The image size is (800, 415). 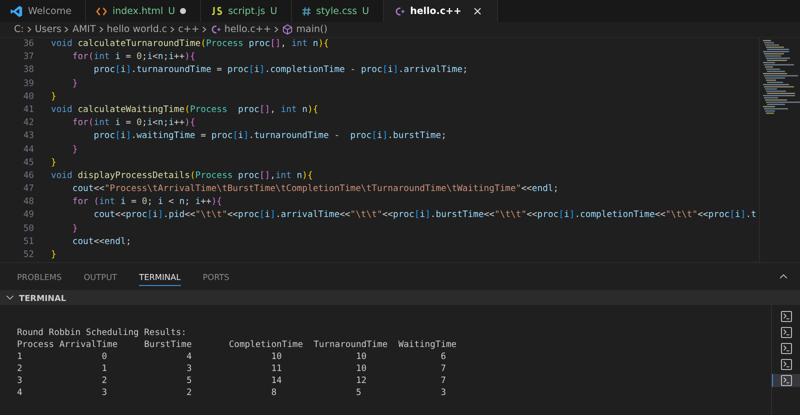 I want to click on panel-tab: TERMINAL, so click(x=160, y=277).